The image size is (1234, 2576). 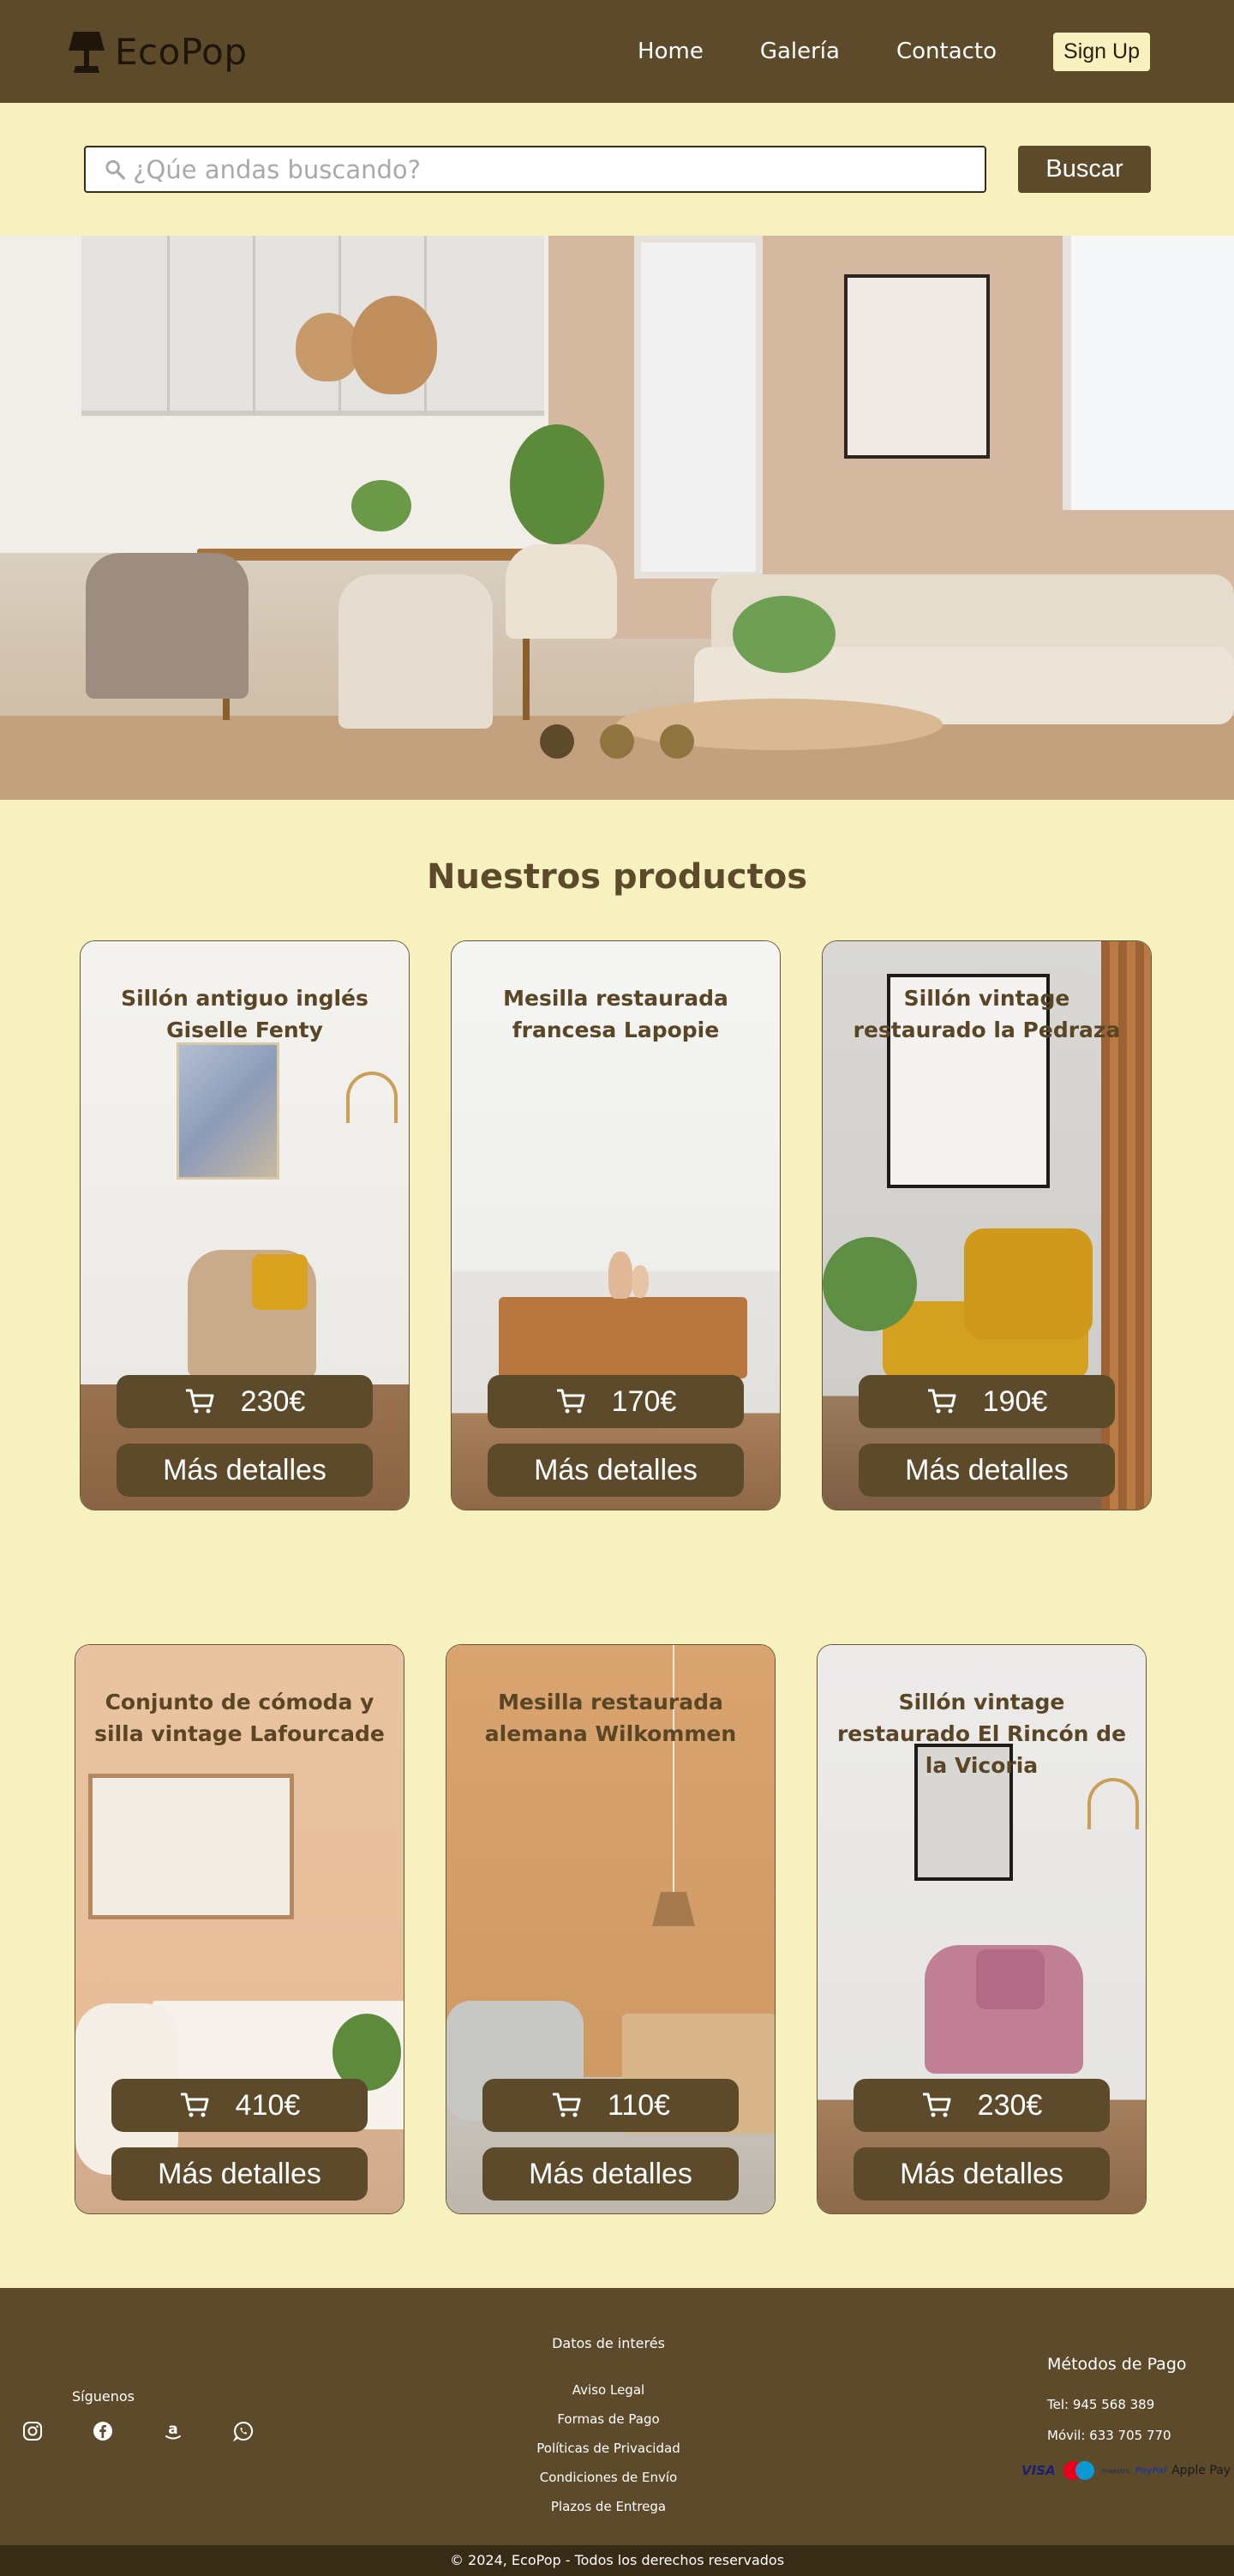 What do you see at coordinates (377, 555) in the screenshot?
I see `hero-dining-table` at bounding box center [377, 555].